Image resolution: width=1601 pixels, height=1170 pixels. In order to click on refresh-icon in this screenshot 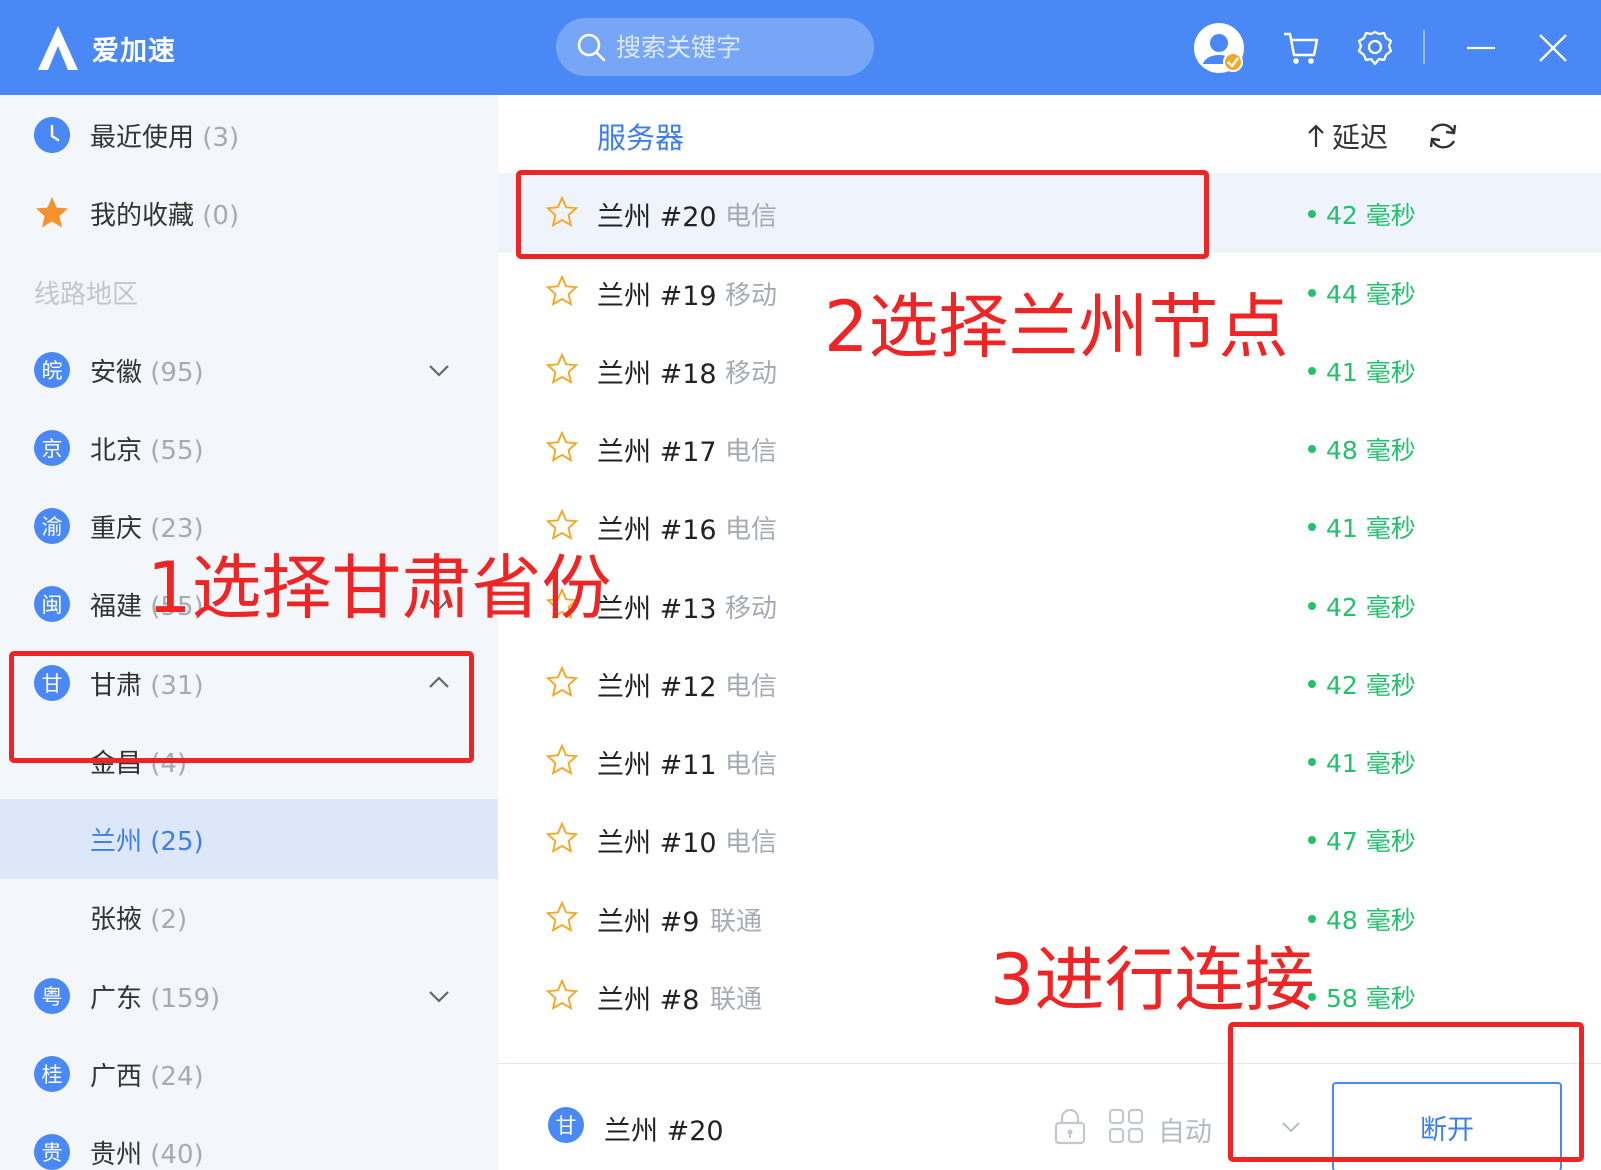, I will do `click(1443, 136)`.